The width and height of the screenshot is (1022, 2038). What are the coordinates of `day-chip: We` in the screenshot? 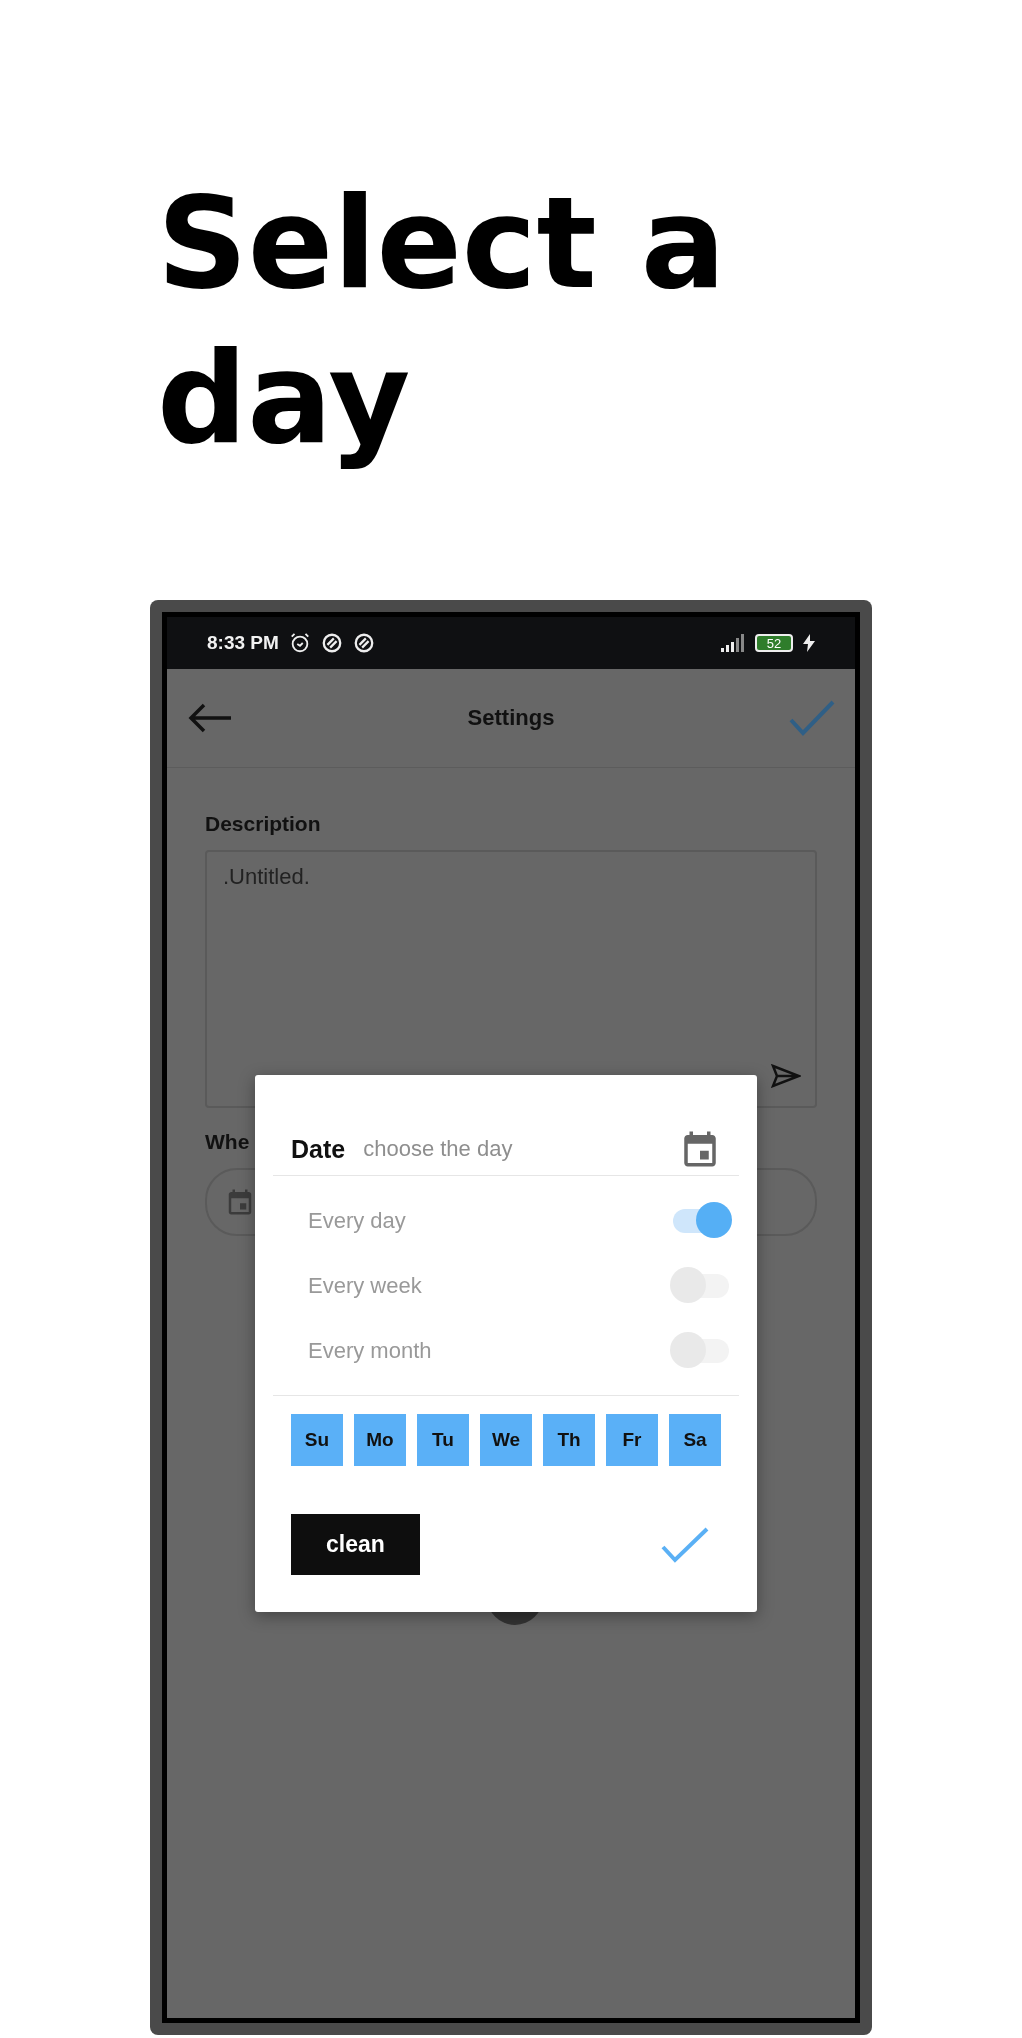 It's located at (506, 1440).